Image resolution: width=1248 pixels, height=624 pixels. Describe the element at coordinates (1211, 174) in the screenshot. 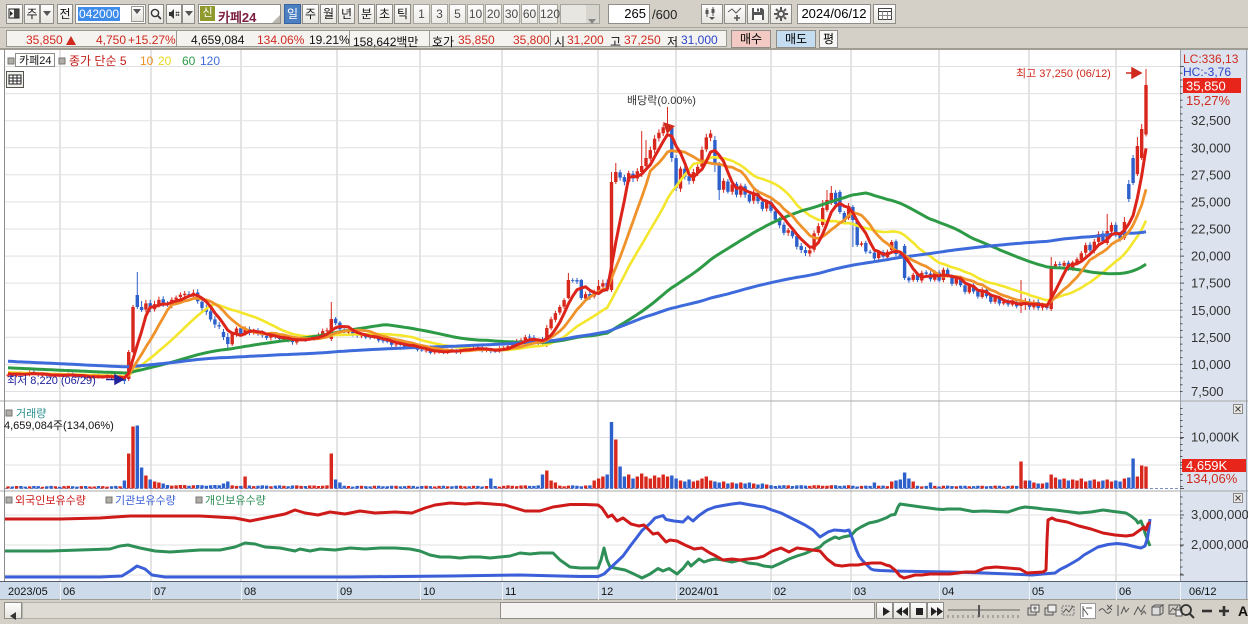

I see `svg-text: 27,500` at that location.